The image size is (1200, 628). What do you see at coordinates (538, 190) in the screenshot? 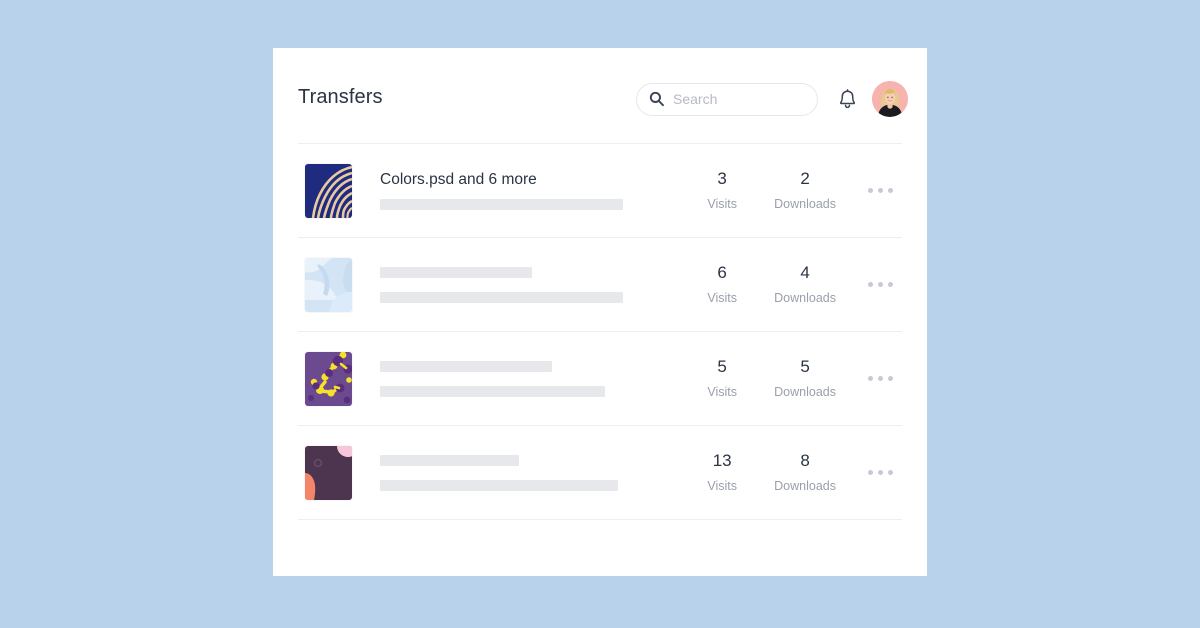
I see `row-content: Colors.psd and 6 more` at bounding box center [538, 190].